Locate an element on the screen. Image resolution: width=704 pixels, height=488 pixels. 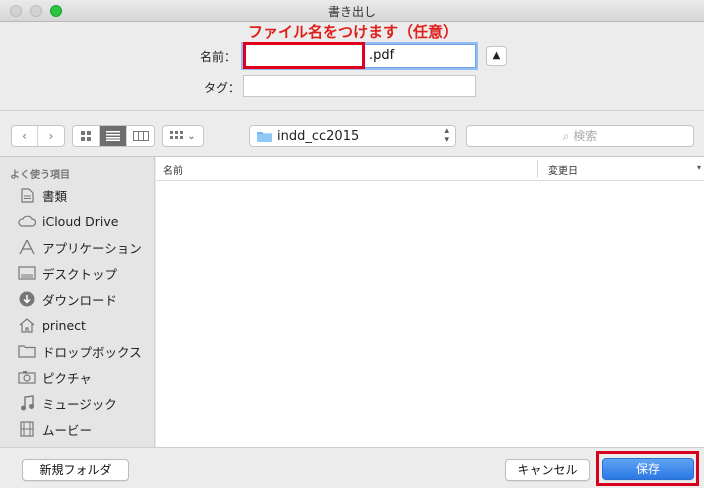
applications-icon is located at coordinates (27, 247).